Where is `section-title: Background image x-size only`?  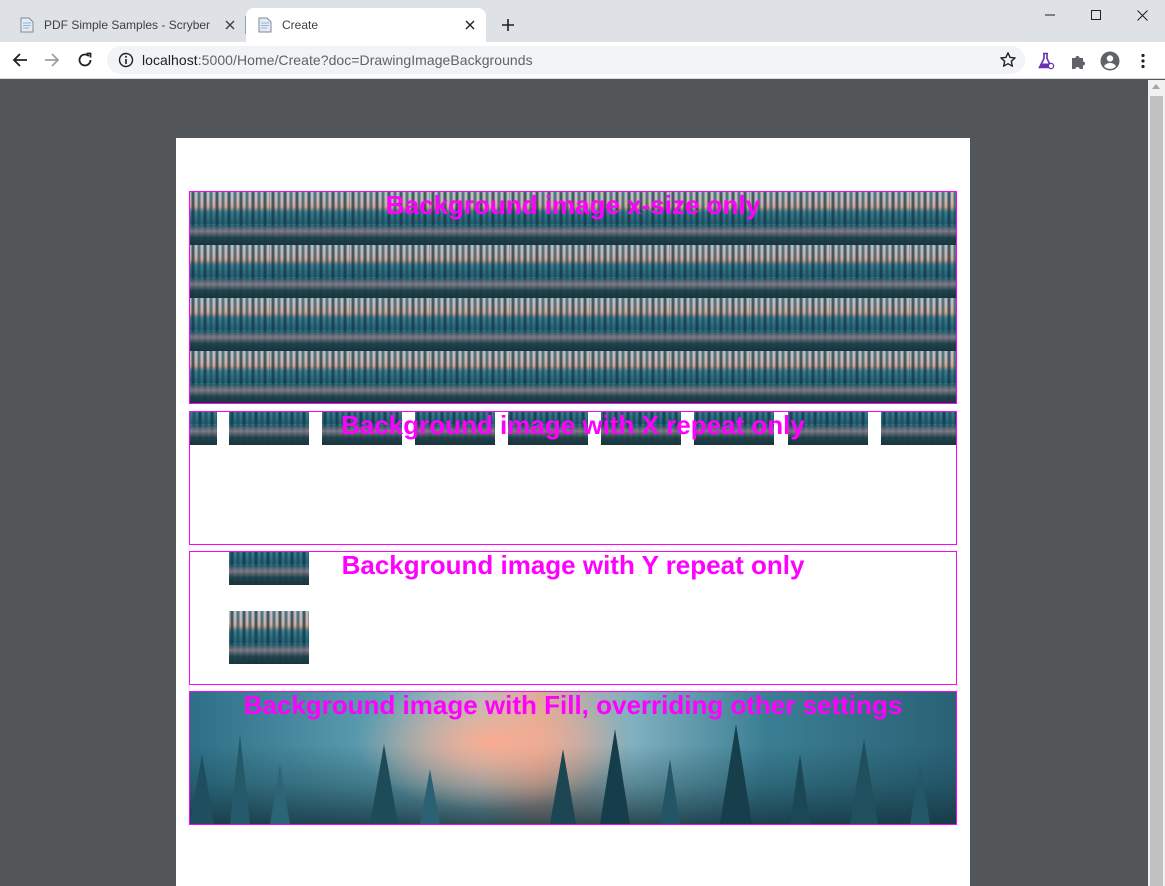
section-title: Background image x-size only is located at coordinates (573, 205).